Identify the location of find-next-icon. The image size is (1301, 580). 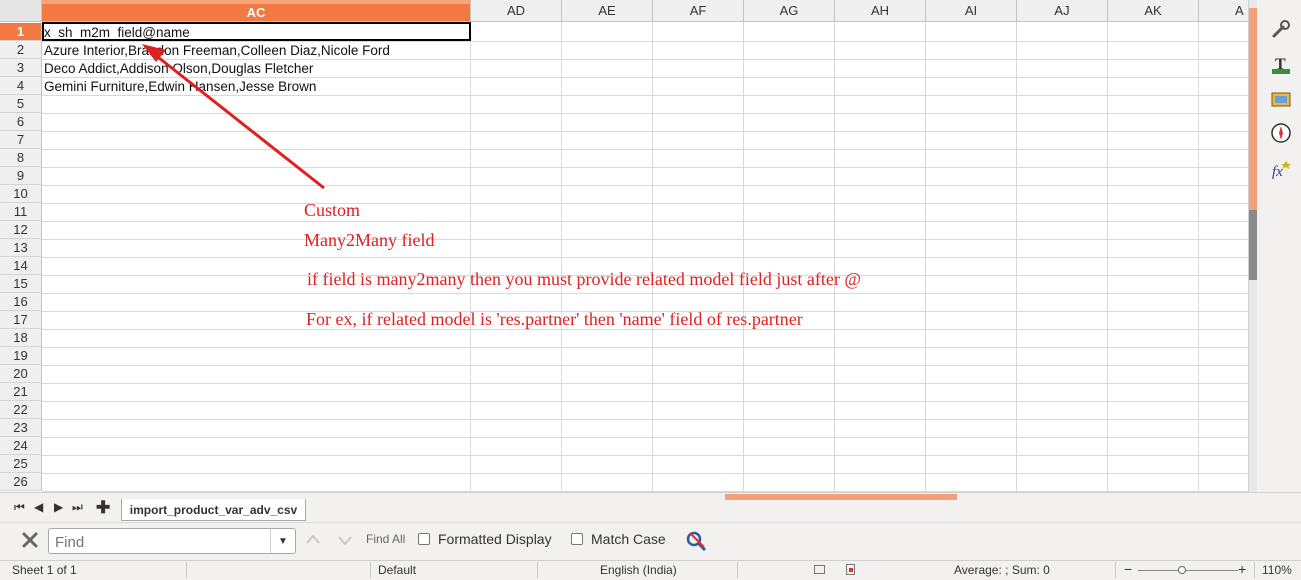
(345, 541).